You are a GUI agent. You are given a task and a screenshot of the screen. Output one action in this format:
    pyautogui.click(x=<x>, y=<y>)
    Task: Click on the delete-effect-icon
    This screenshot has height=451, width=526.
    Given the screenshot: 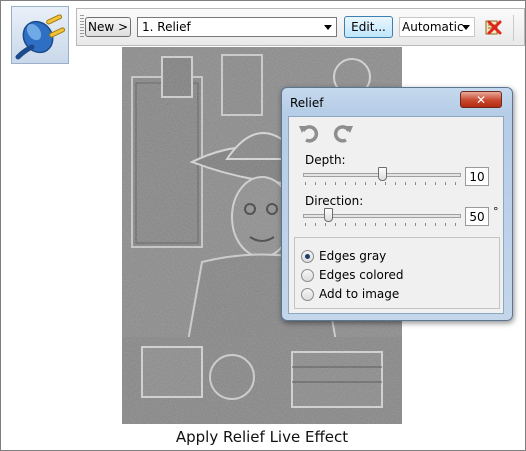 What is the action you would take?
    pyautogui.click(x=493, y=27)
    